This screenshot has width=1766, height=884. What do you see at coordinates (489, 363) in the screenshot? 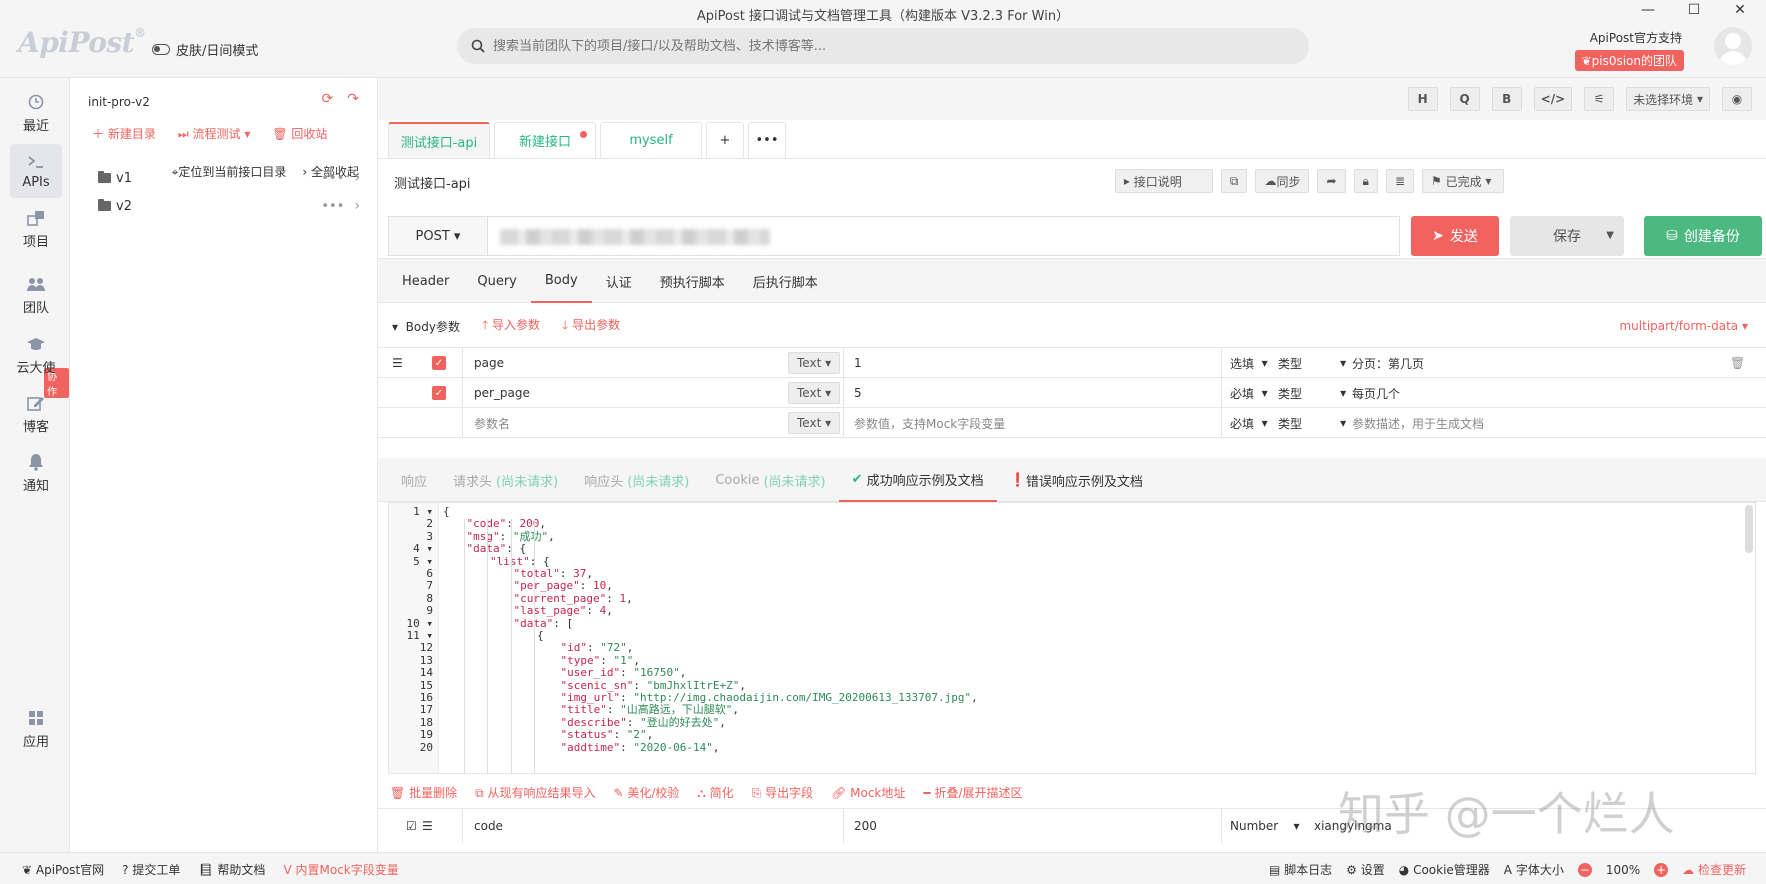
I see `param-name: page` at bounding box center [489, 363].